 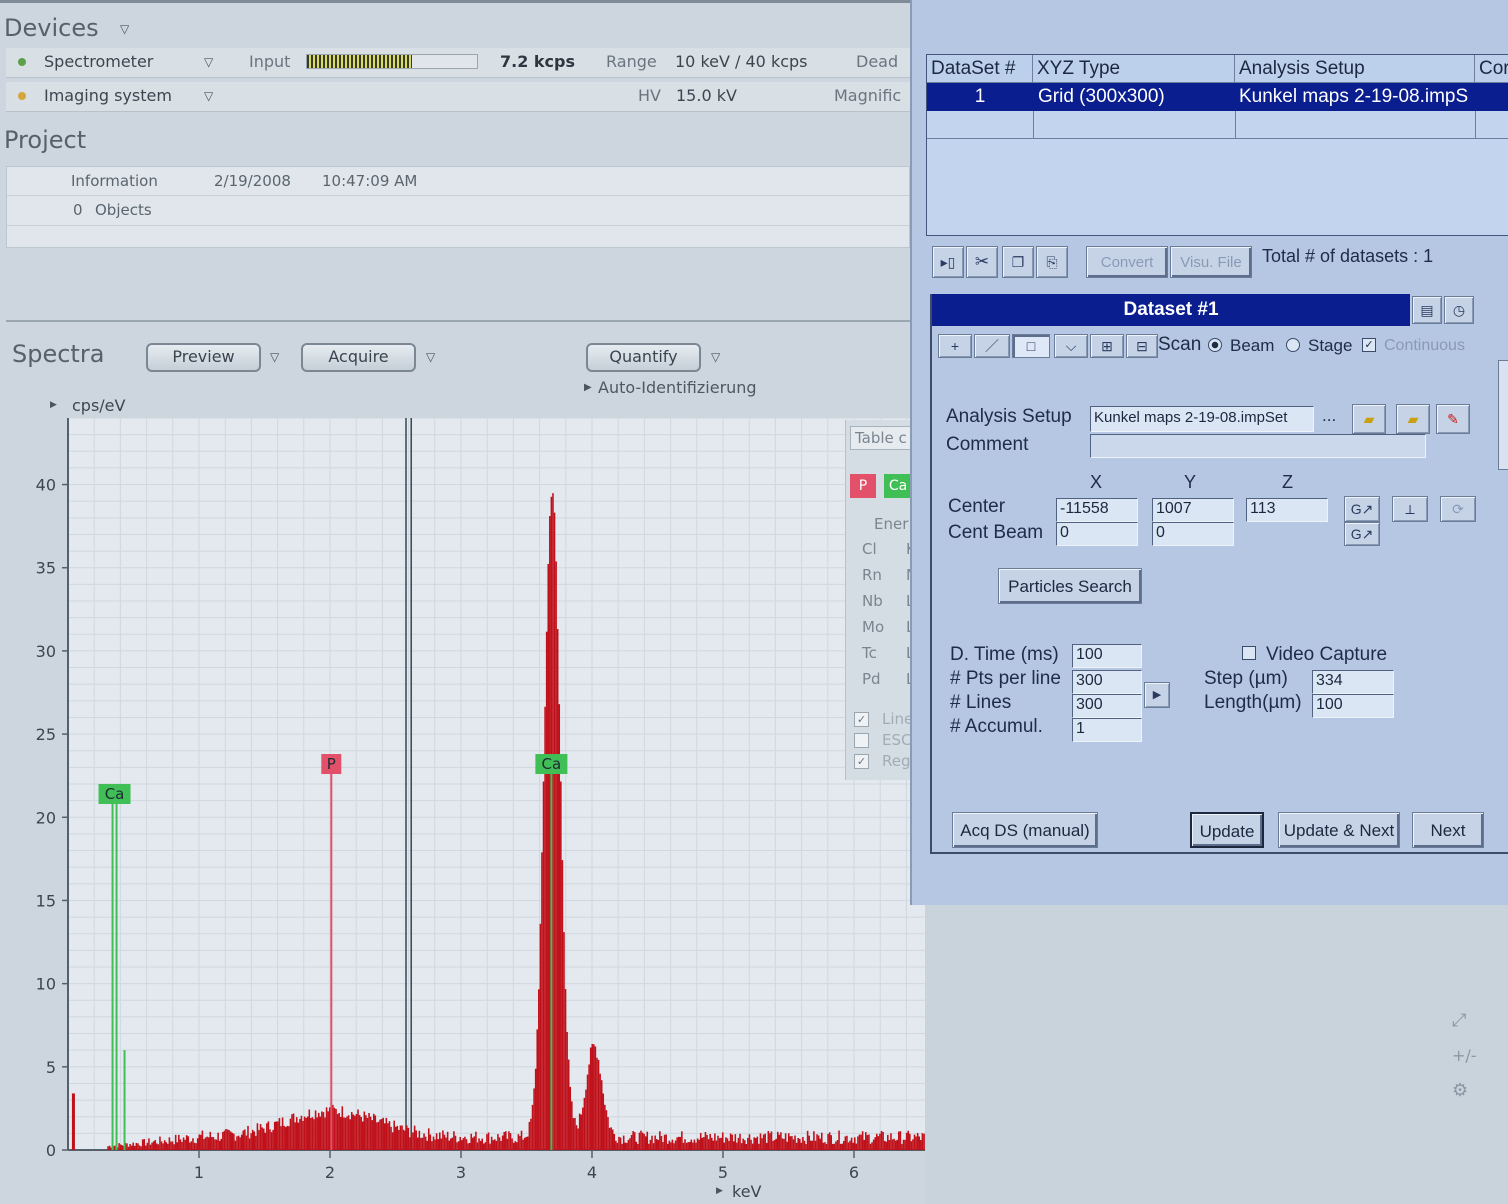 What do you see at coordinates (898, 486) in the screenshot?
I see `element-chip-ca: Ca` at bounding box center [898, 486].